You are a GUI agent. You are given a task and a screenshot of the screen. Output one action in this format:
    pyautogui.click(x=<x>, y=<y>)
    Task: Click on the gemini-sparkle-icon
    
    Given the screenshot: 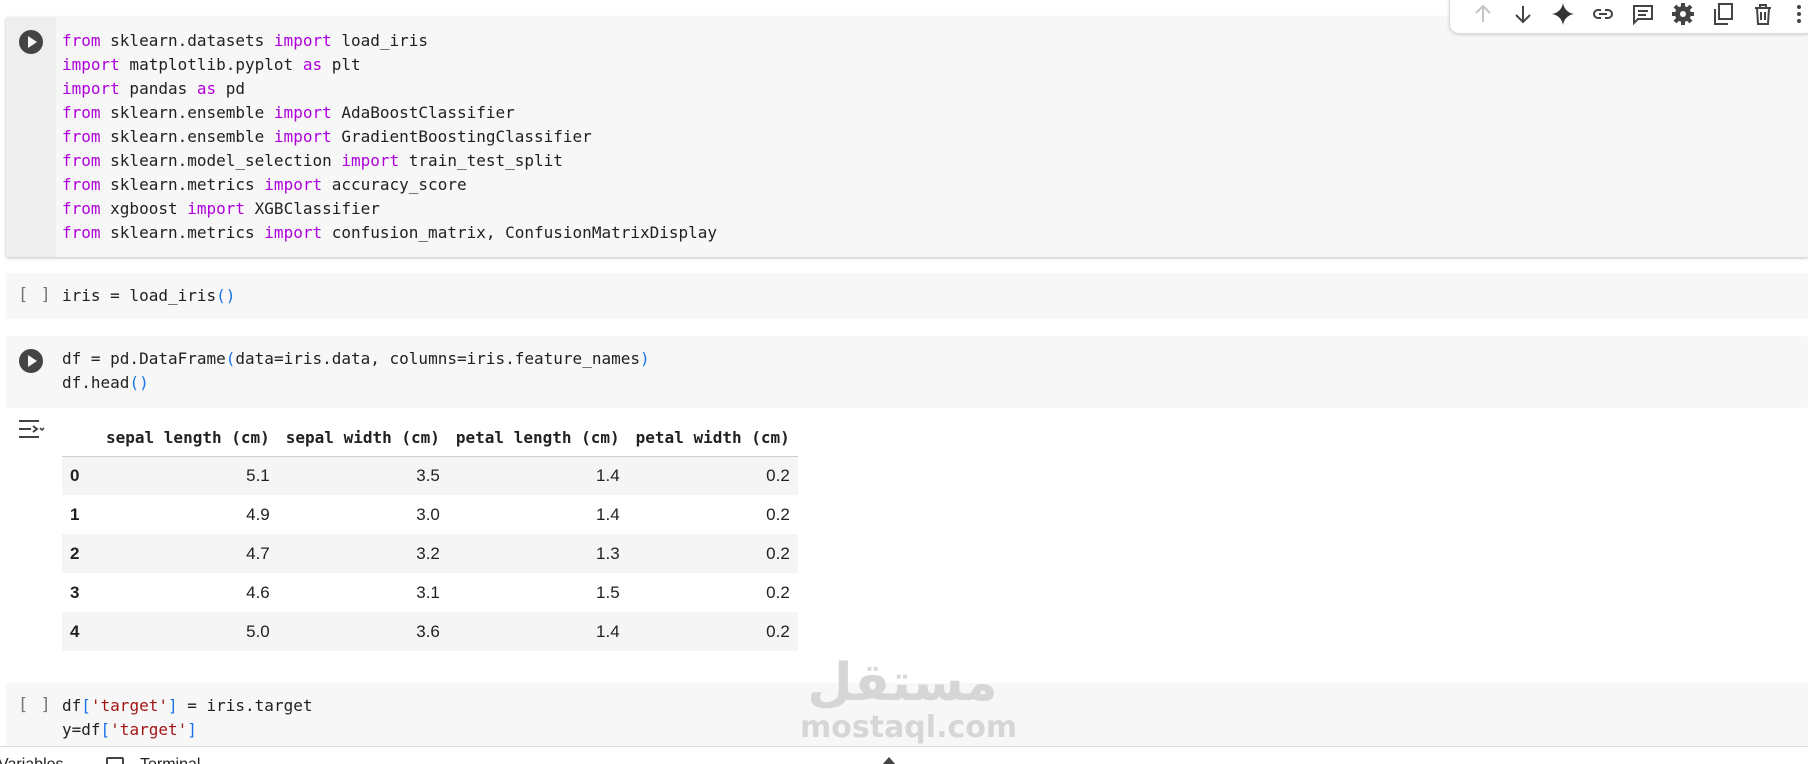 What is the action you would take?
    pyautogui.click(x=1563, y=14)
    